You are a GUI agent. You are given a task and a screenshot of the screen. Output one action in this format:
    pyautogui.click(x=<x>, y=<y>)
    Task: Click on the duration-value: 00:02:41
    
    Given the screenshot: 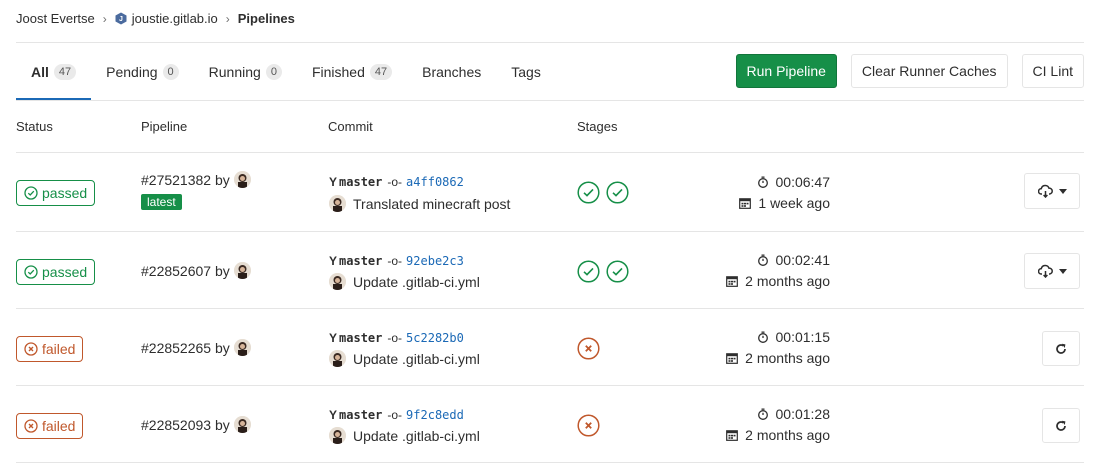 What is the action you would take?
    pyautogui.click(x=803, y=260)
    